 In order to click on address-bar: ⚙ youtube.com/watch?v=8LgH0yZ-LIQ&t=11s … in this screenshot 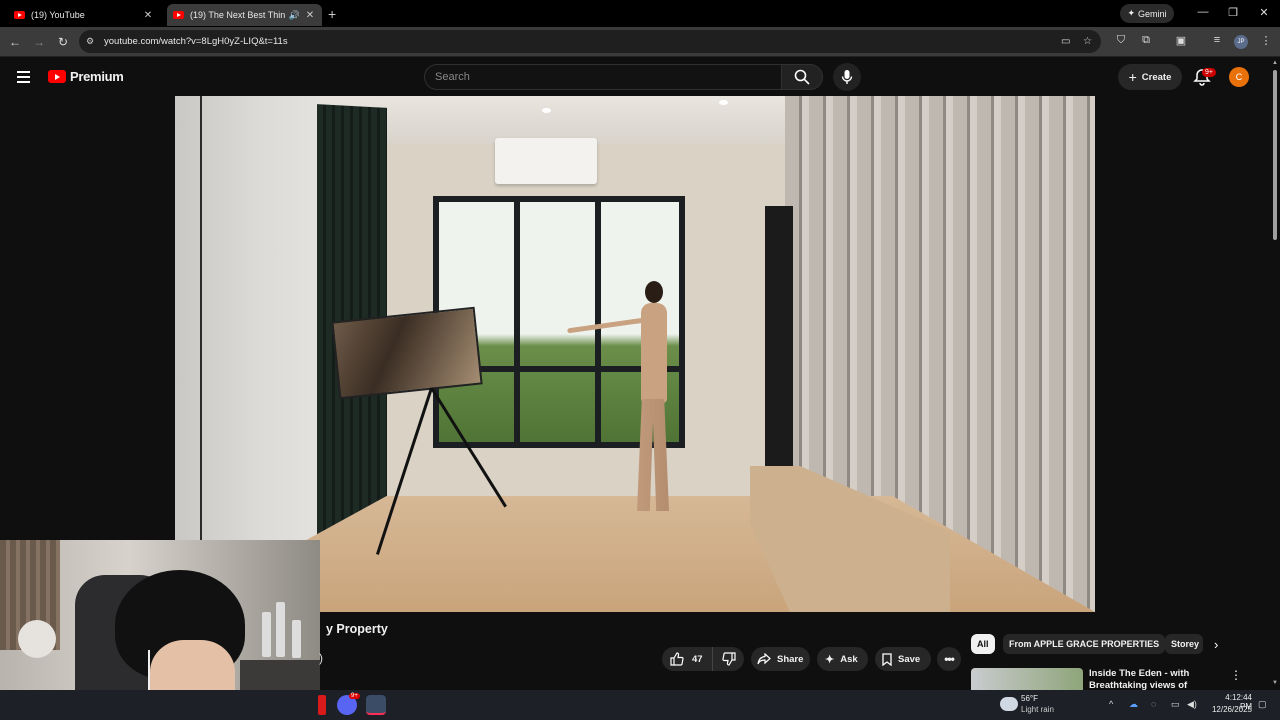, I will do `click(590, 41)`.